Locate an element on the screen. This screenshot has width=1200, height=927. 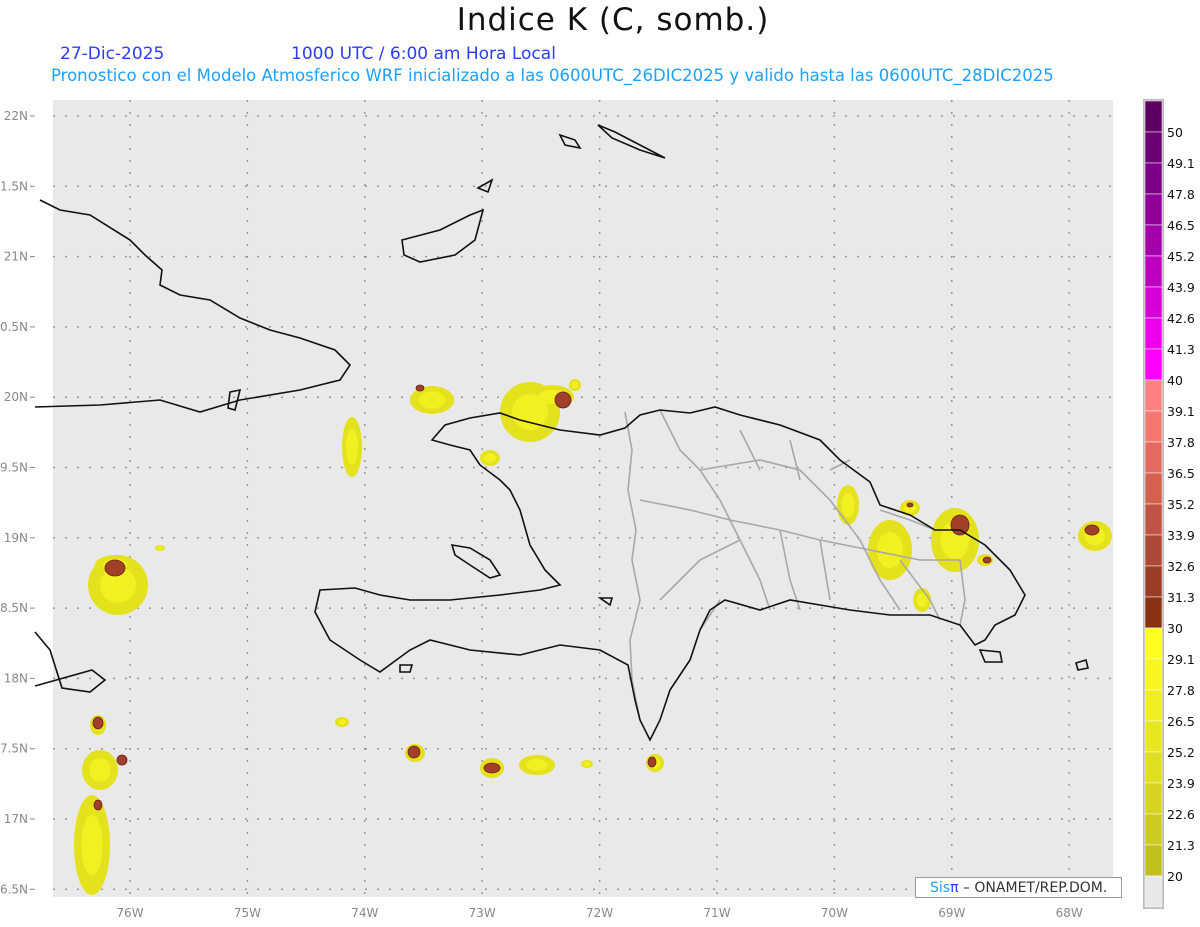
colorbar-label: 31.3 is located at coordinates (1181, 597).